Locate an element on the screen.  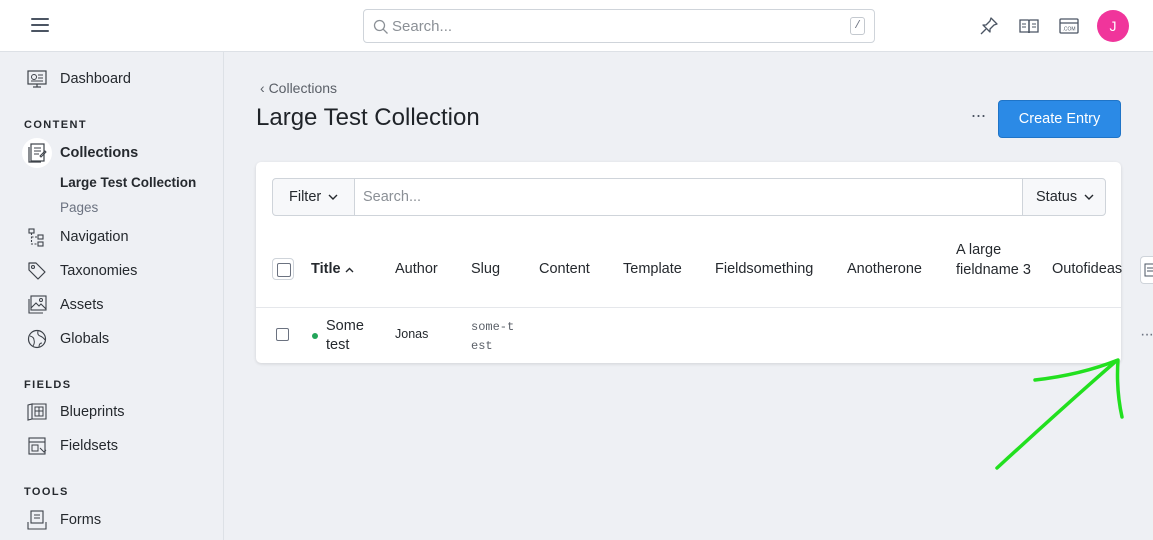
sidebar-item-fieldsets: Fieldsets is located at coordinates (72, 446).